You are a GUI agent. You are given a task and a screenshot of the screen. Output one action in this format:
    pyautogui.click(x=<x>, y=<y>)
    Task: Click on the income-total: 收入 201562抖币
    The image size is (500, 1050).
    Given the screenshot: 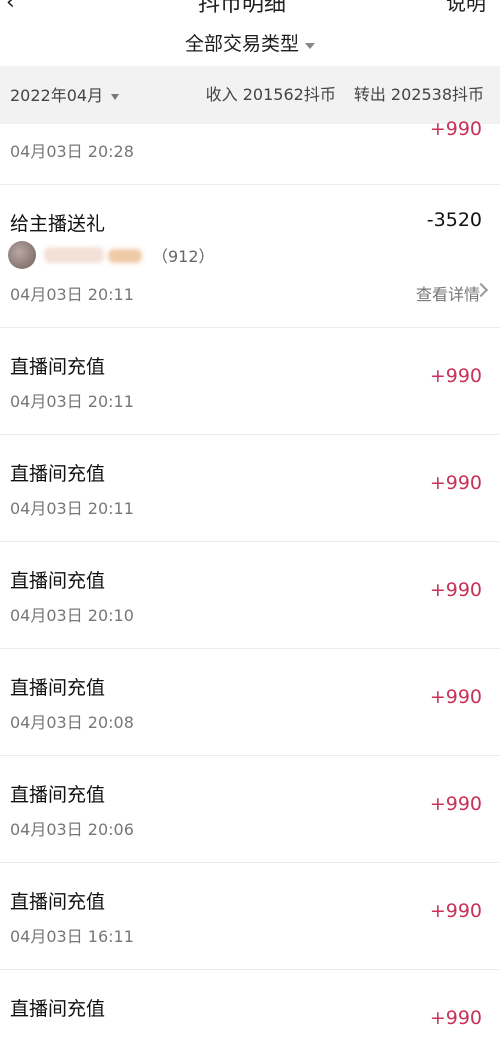 What is the action you would take?
    pyautogui.click(x=270, y=94)
    